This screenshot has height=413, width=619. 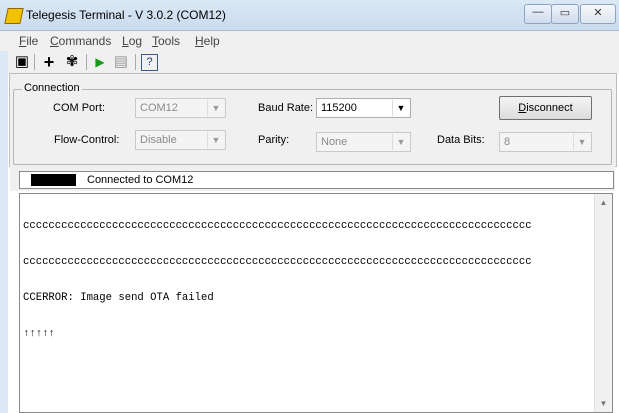 I want to click on parity-label: Parity:, so click(x=274, y=140).